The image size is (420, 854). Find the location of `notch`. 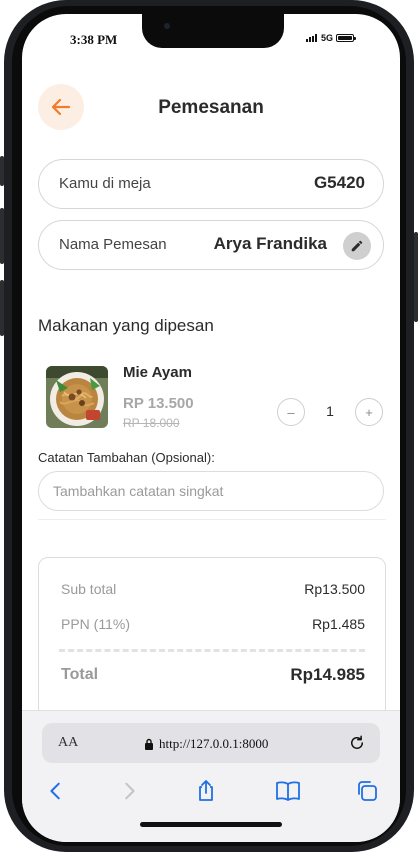

notch is located at coordinates (213, 31).